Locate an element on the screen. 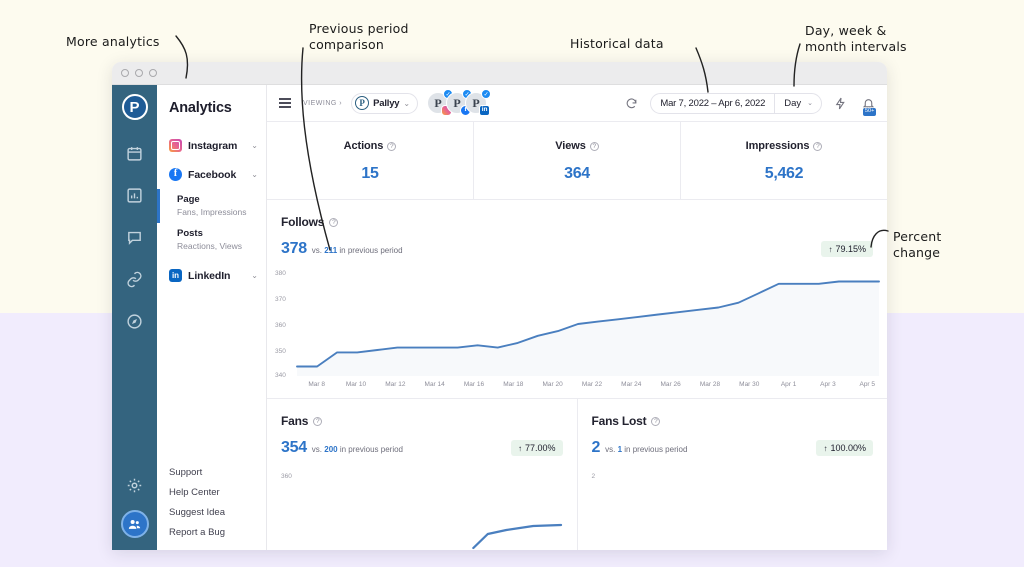  compare-value: 200 is located at coordinates (331, 449).